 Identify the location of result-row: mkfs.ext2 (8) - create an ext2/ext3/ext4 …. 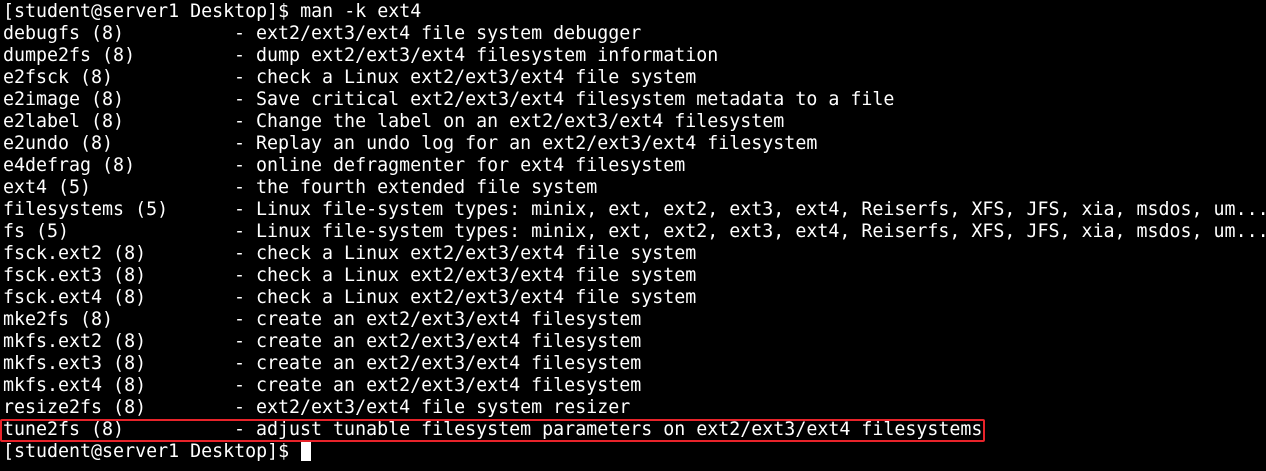
(633, 342).